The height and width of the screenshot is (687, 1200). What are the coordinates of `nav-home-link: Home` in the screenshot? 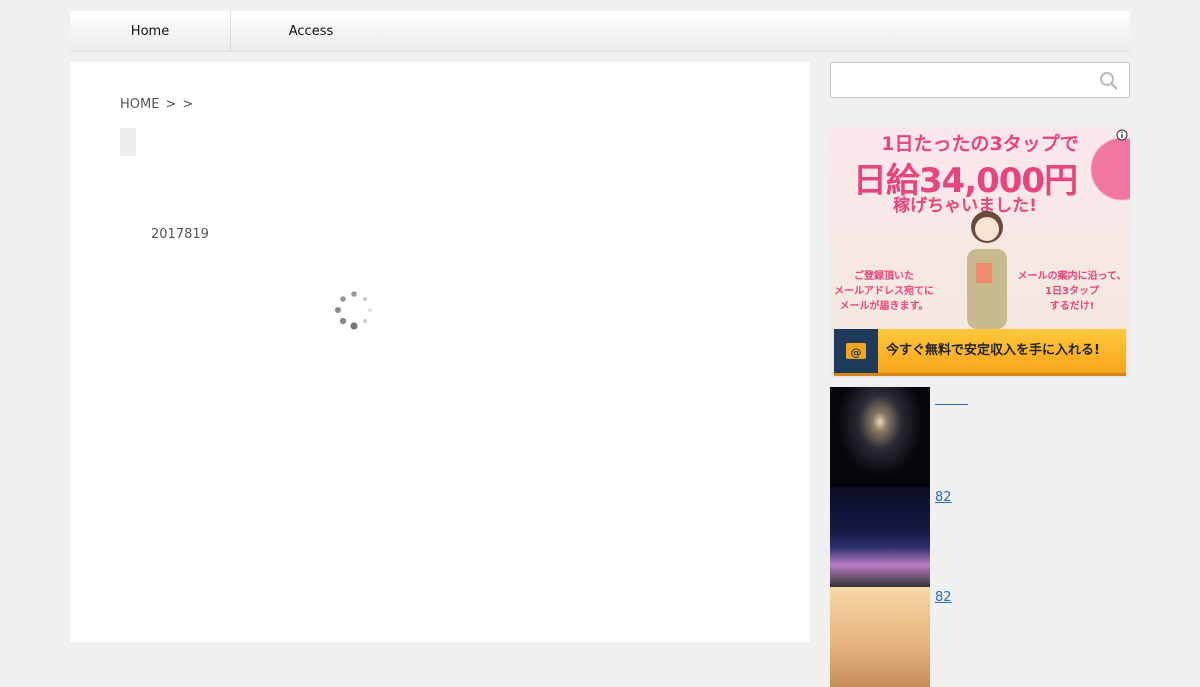 It's located at (150, 31).